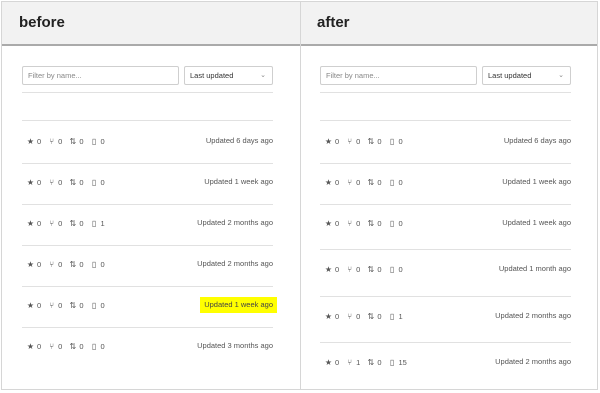 The height and width of the screenshot is (393, 600). Describe the element at coordinates (526, 75) in the screenshot. I see `sort-select-after: Last updated ⌄` at that location.